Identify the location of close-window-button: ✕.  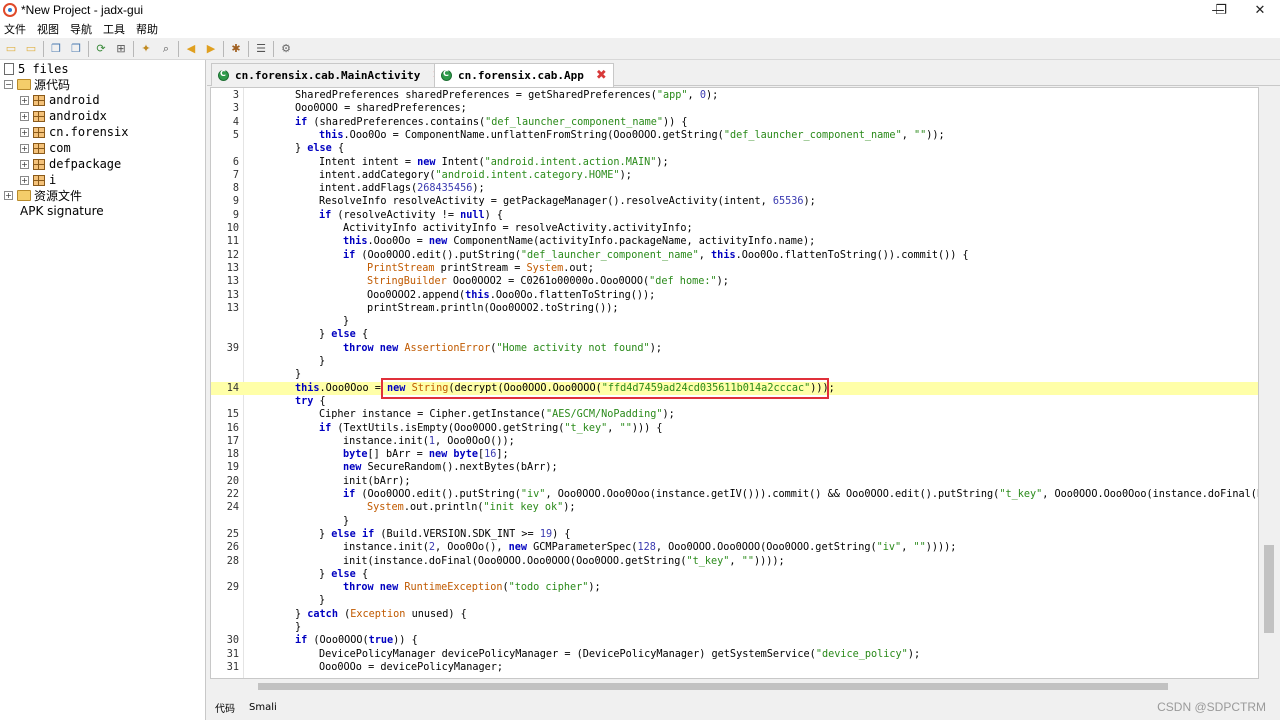
(1260, 10).